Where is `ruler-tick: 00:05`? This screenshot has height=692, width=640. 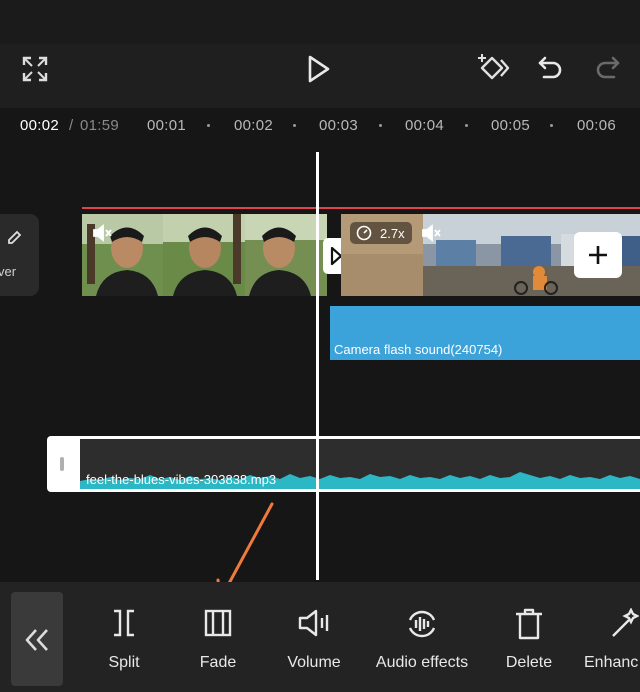 ruler-tick: 00:05 is located at coordinates (511, 125).